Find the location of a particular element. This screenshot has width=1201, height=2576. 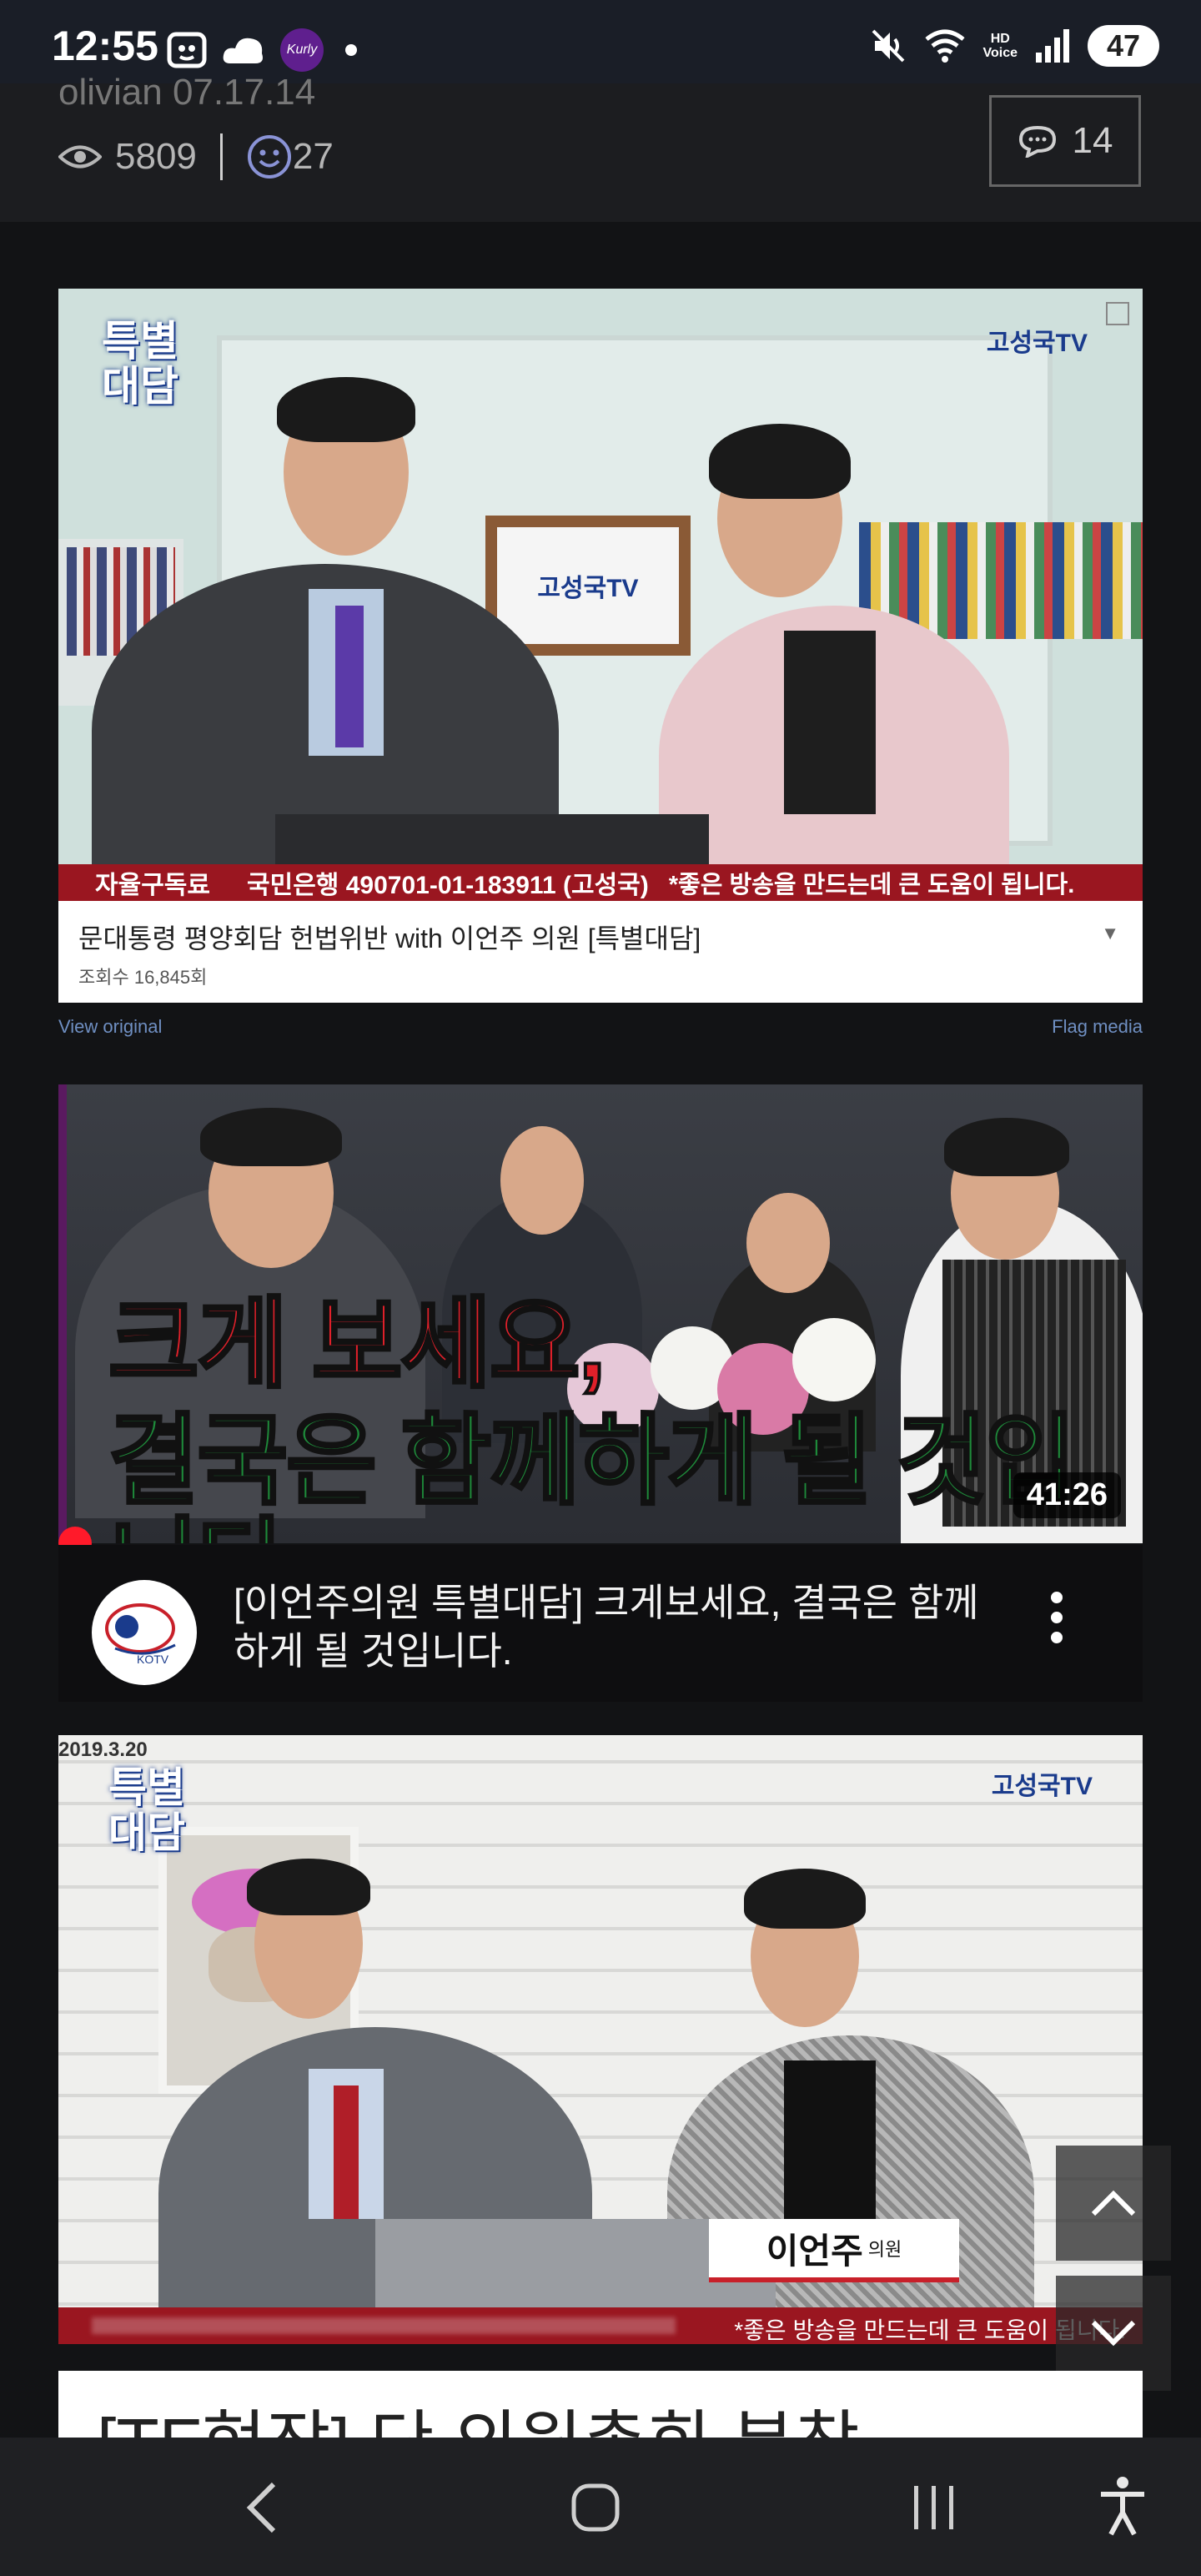

guest-top is located at coordinates (830, 722).